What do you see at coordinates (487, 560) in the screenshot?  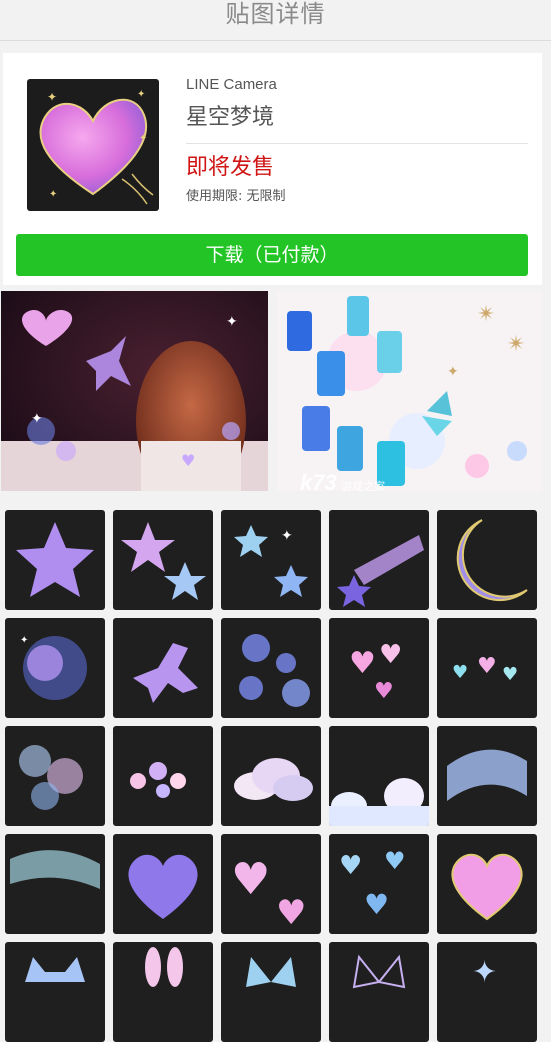 I see `sticker-crescent-moon` at bounding box center [487, 560].